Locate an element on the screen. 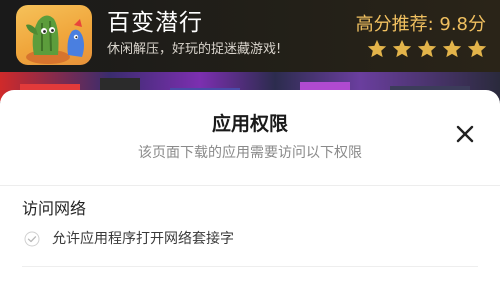 This screenshot has width=500, height=290. sheet-subtitle: 该页面下载的应用需要访问以下权限 is located at coordinates (250, 153).